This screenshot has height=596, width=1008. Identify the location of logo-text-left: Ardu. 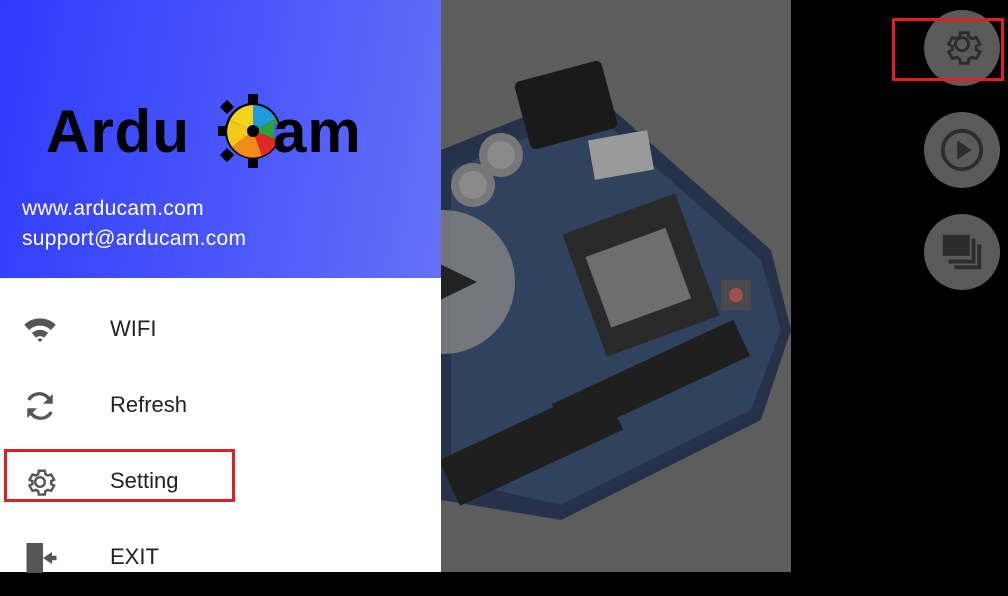
(118, 131).